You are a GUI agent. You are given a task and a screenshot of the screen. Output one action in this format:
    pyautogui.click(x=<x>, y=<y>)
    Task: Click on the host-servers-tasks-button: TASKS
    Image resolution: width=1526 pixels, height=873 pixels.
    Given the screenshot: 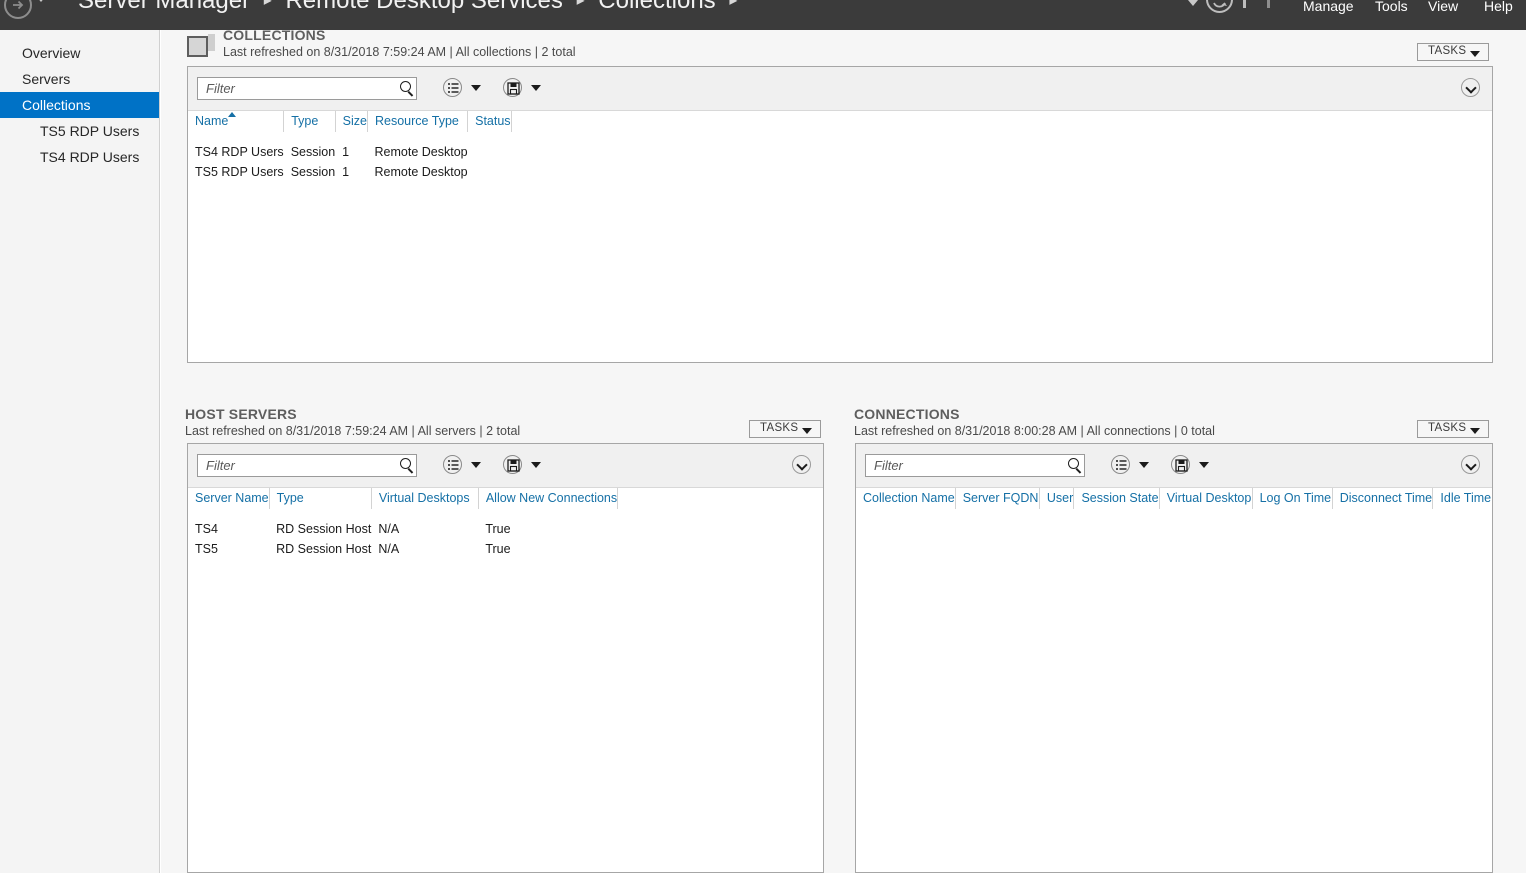 What is the action you would take?
    pyautogui.click(x=785, y=429)
    